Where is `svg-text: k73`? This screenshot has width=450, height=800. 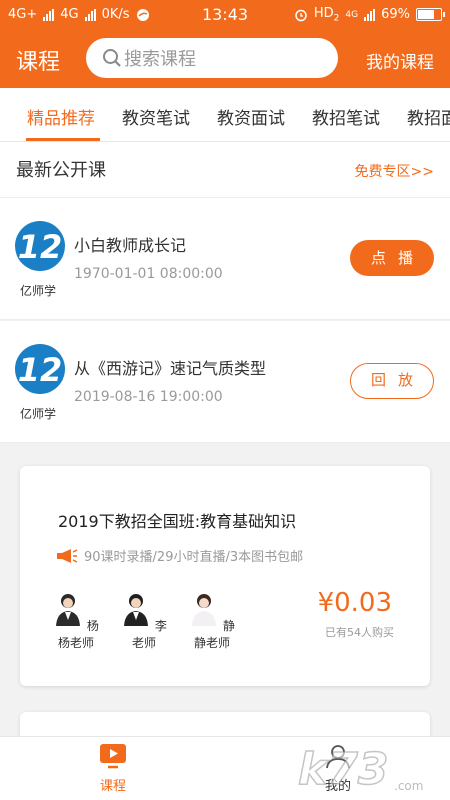
svg-text: k73 is located at coordinates (343, 769).